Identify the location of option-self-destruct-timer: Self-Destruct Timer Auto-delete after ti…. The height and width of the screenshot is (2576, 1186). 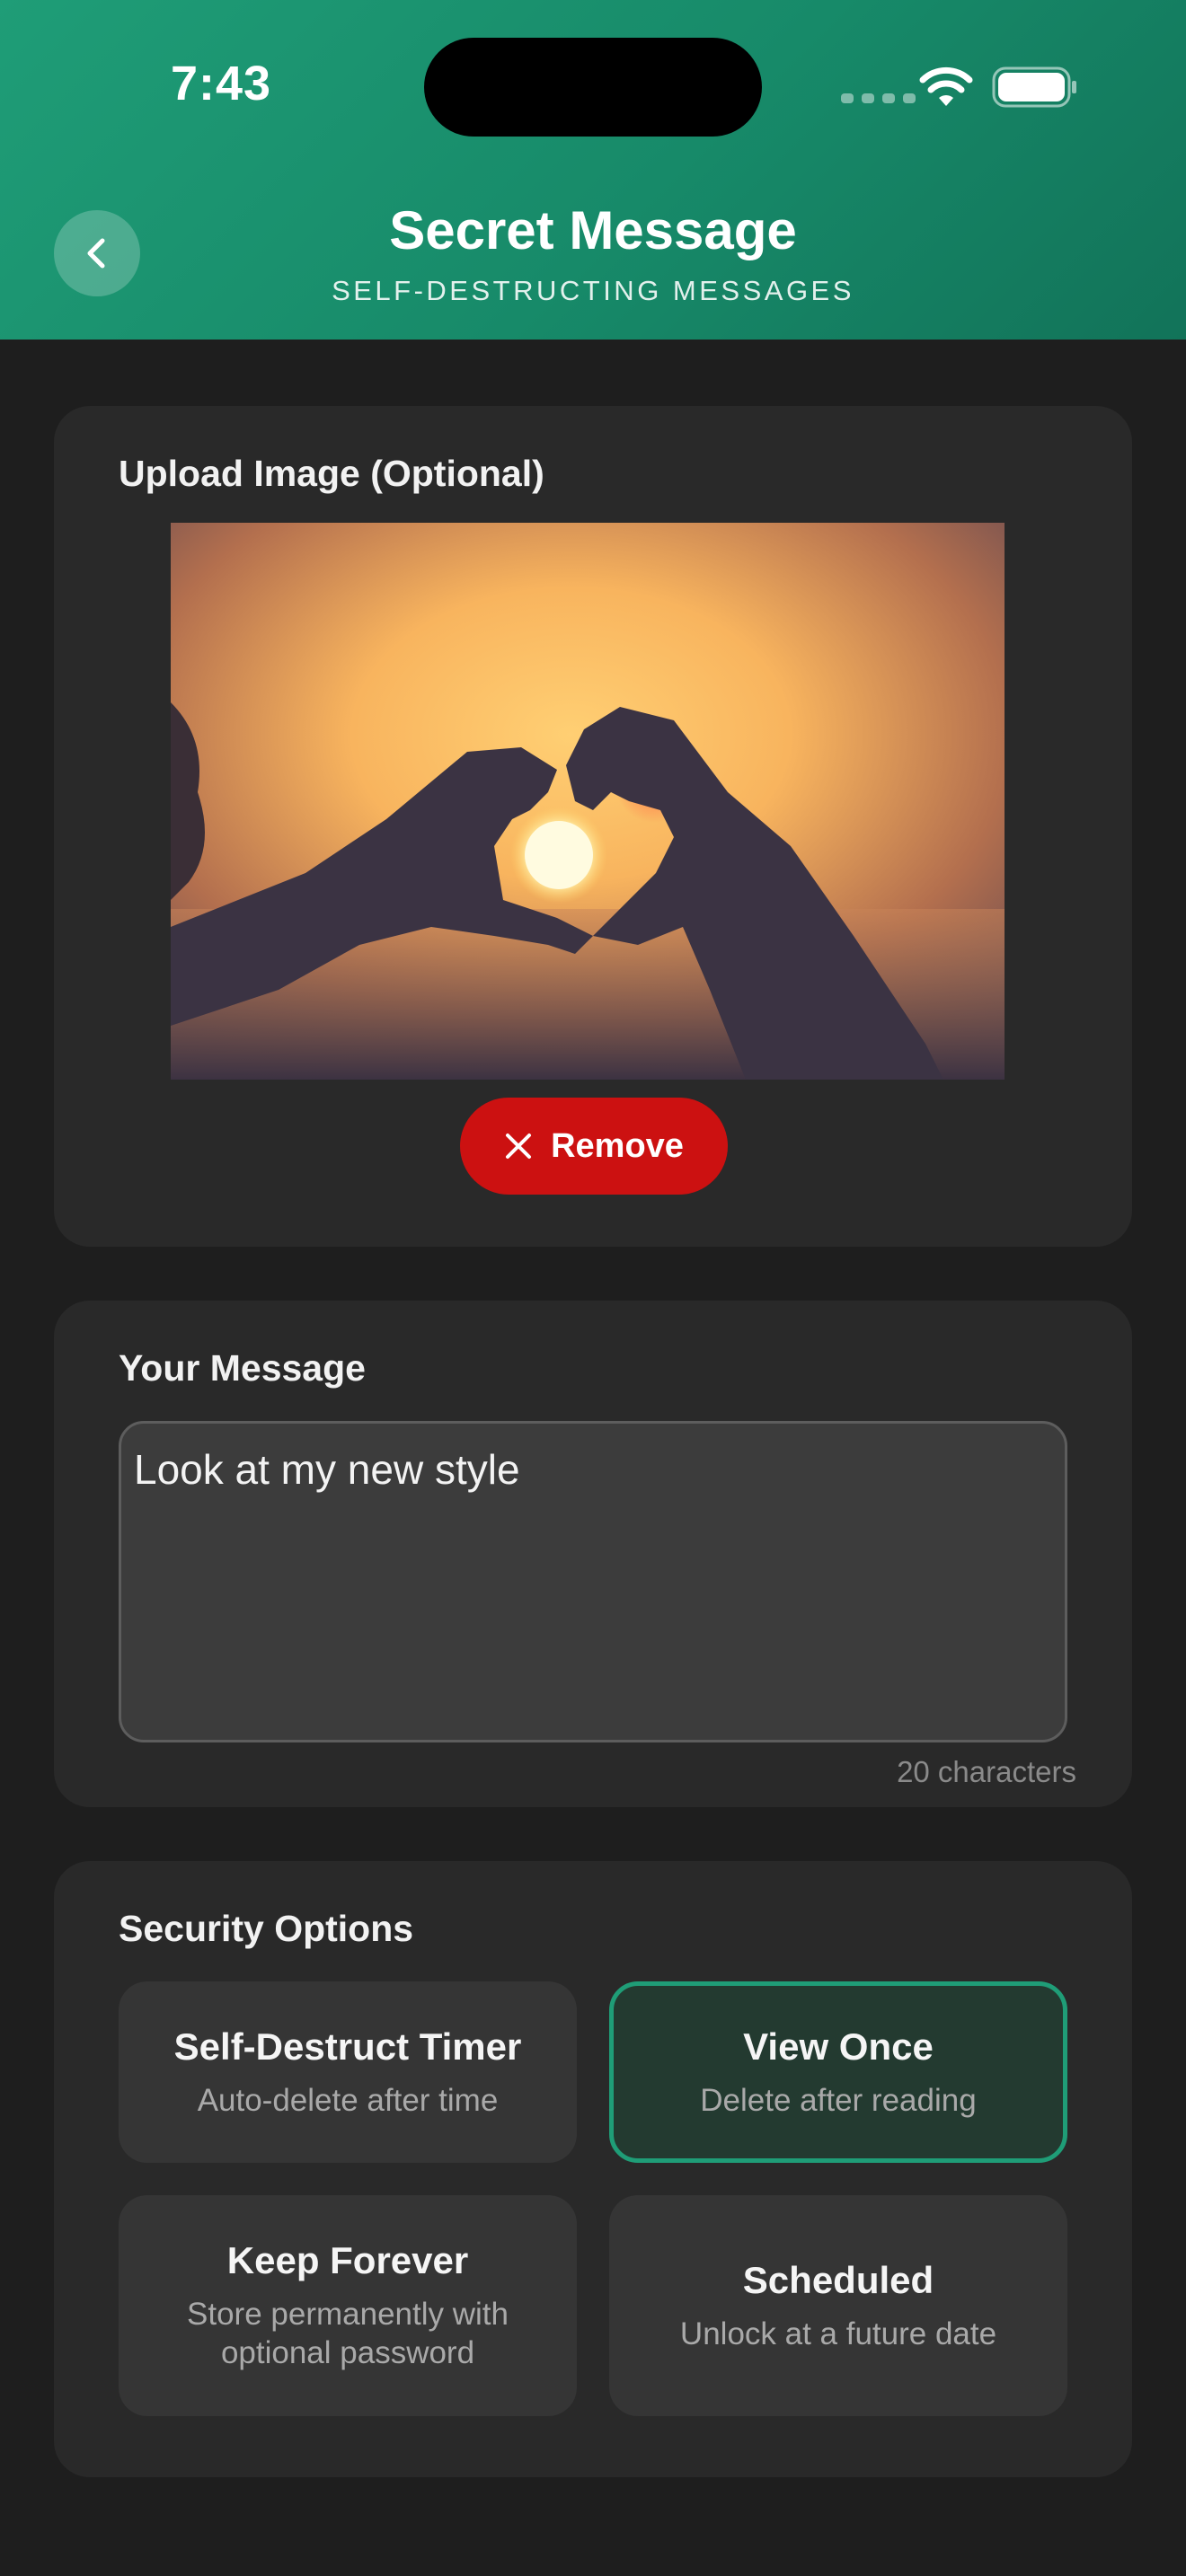
(348, 2072).